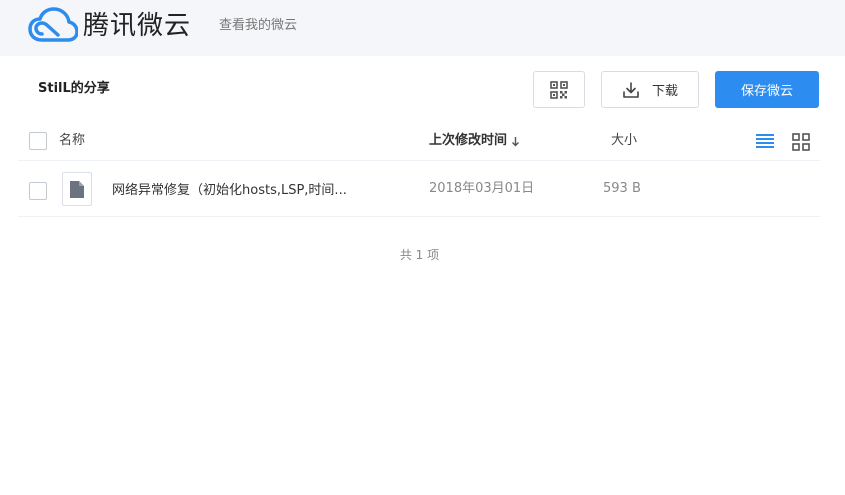  Describe the element at coordinates (664, 91) in the screenshot. I see `download-label: 下载` at that location.